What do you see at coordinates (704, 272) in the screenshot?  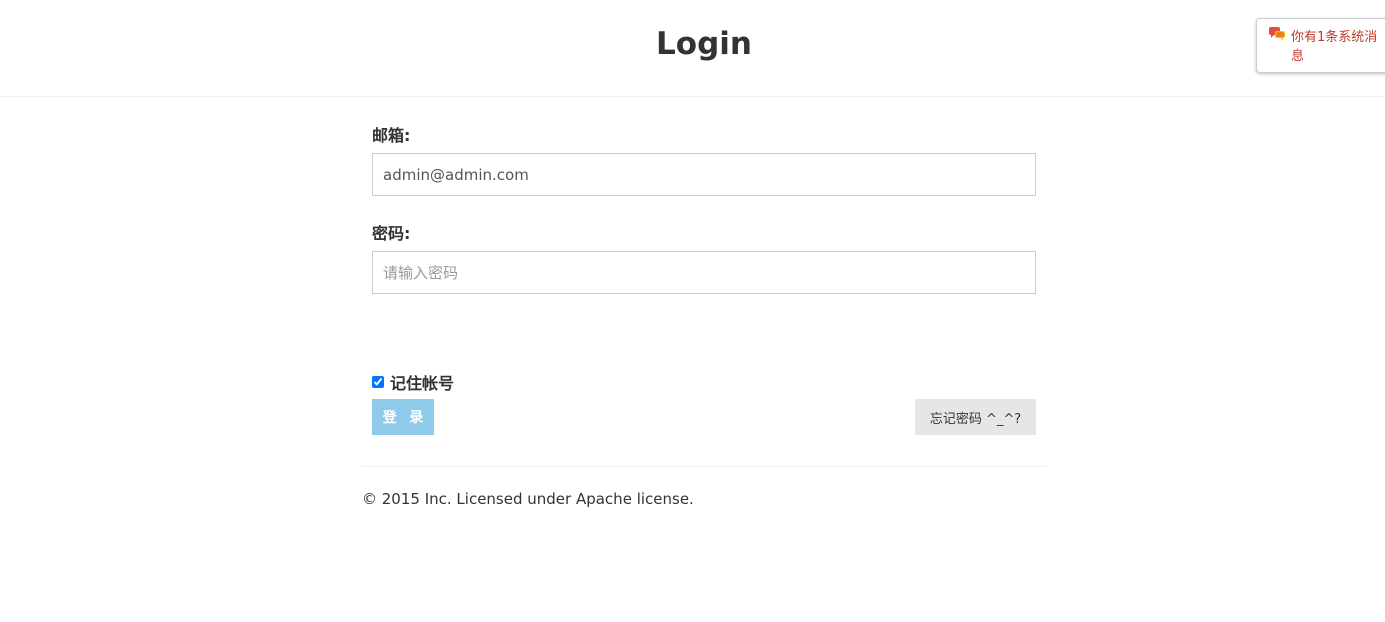 I see `password-field` at bounding box center [704, 272].